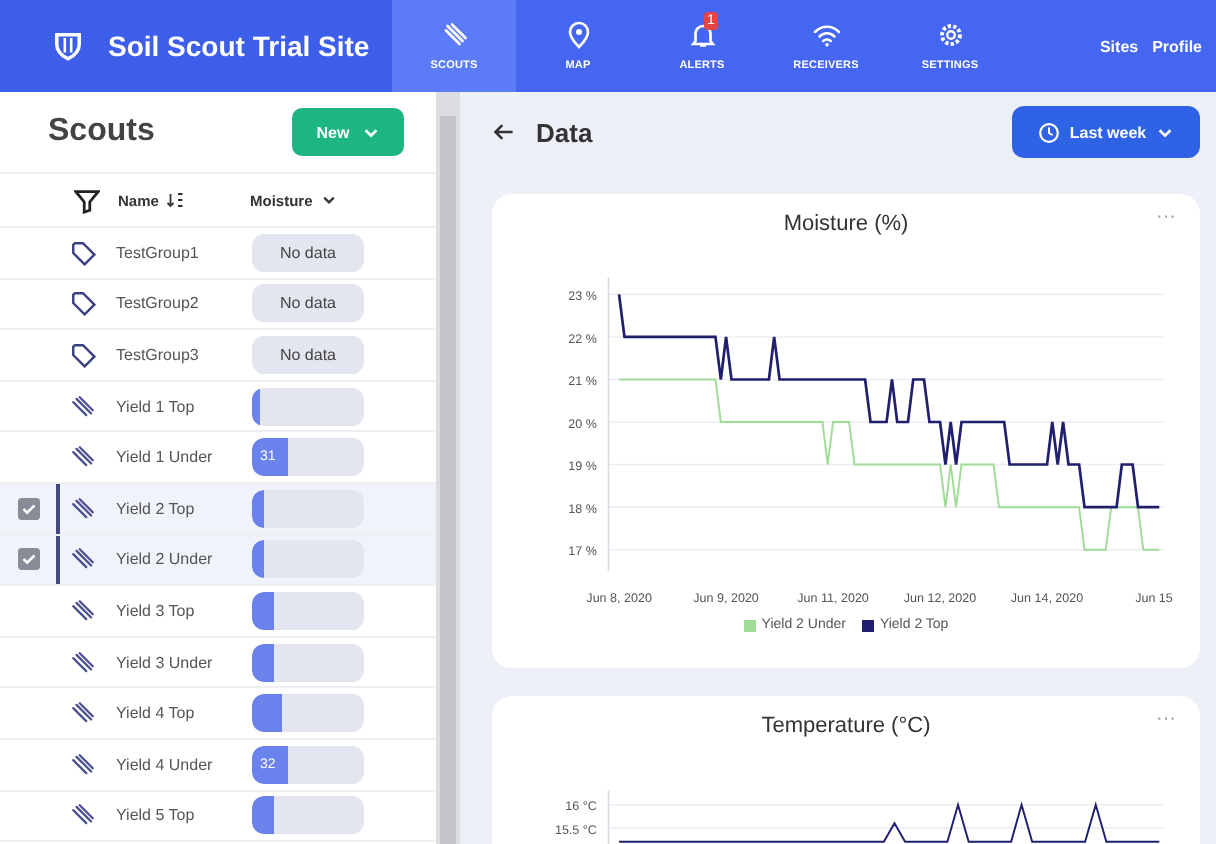 The height and width of the screenshot is (844, 1216). I want to click on scout-name: Yield 5 Top, so click(156, 815).